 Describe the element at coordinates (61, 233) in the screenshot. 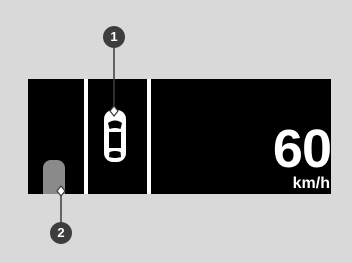

I see `callout-2: 2` at that location.